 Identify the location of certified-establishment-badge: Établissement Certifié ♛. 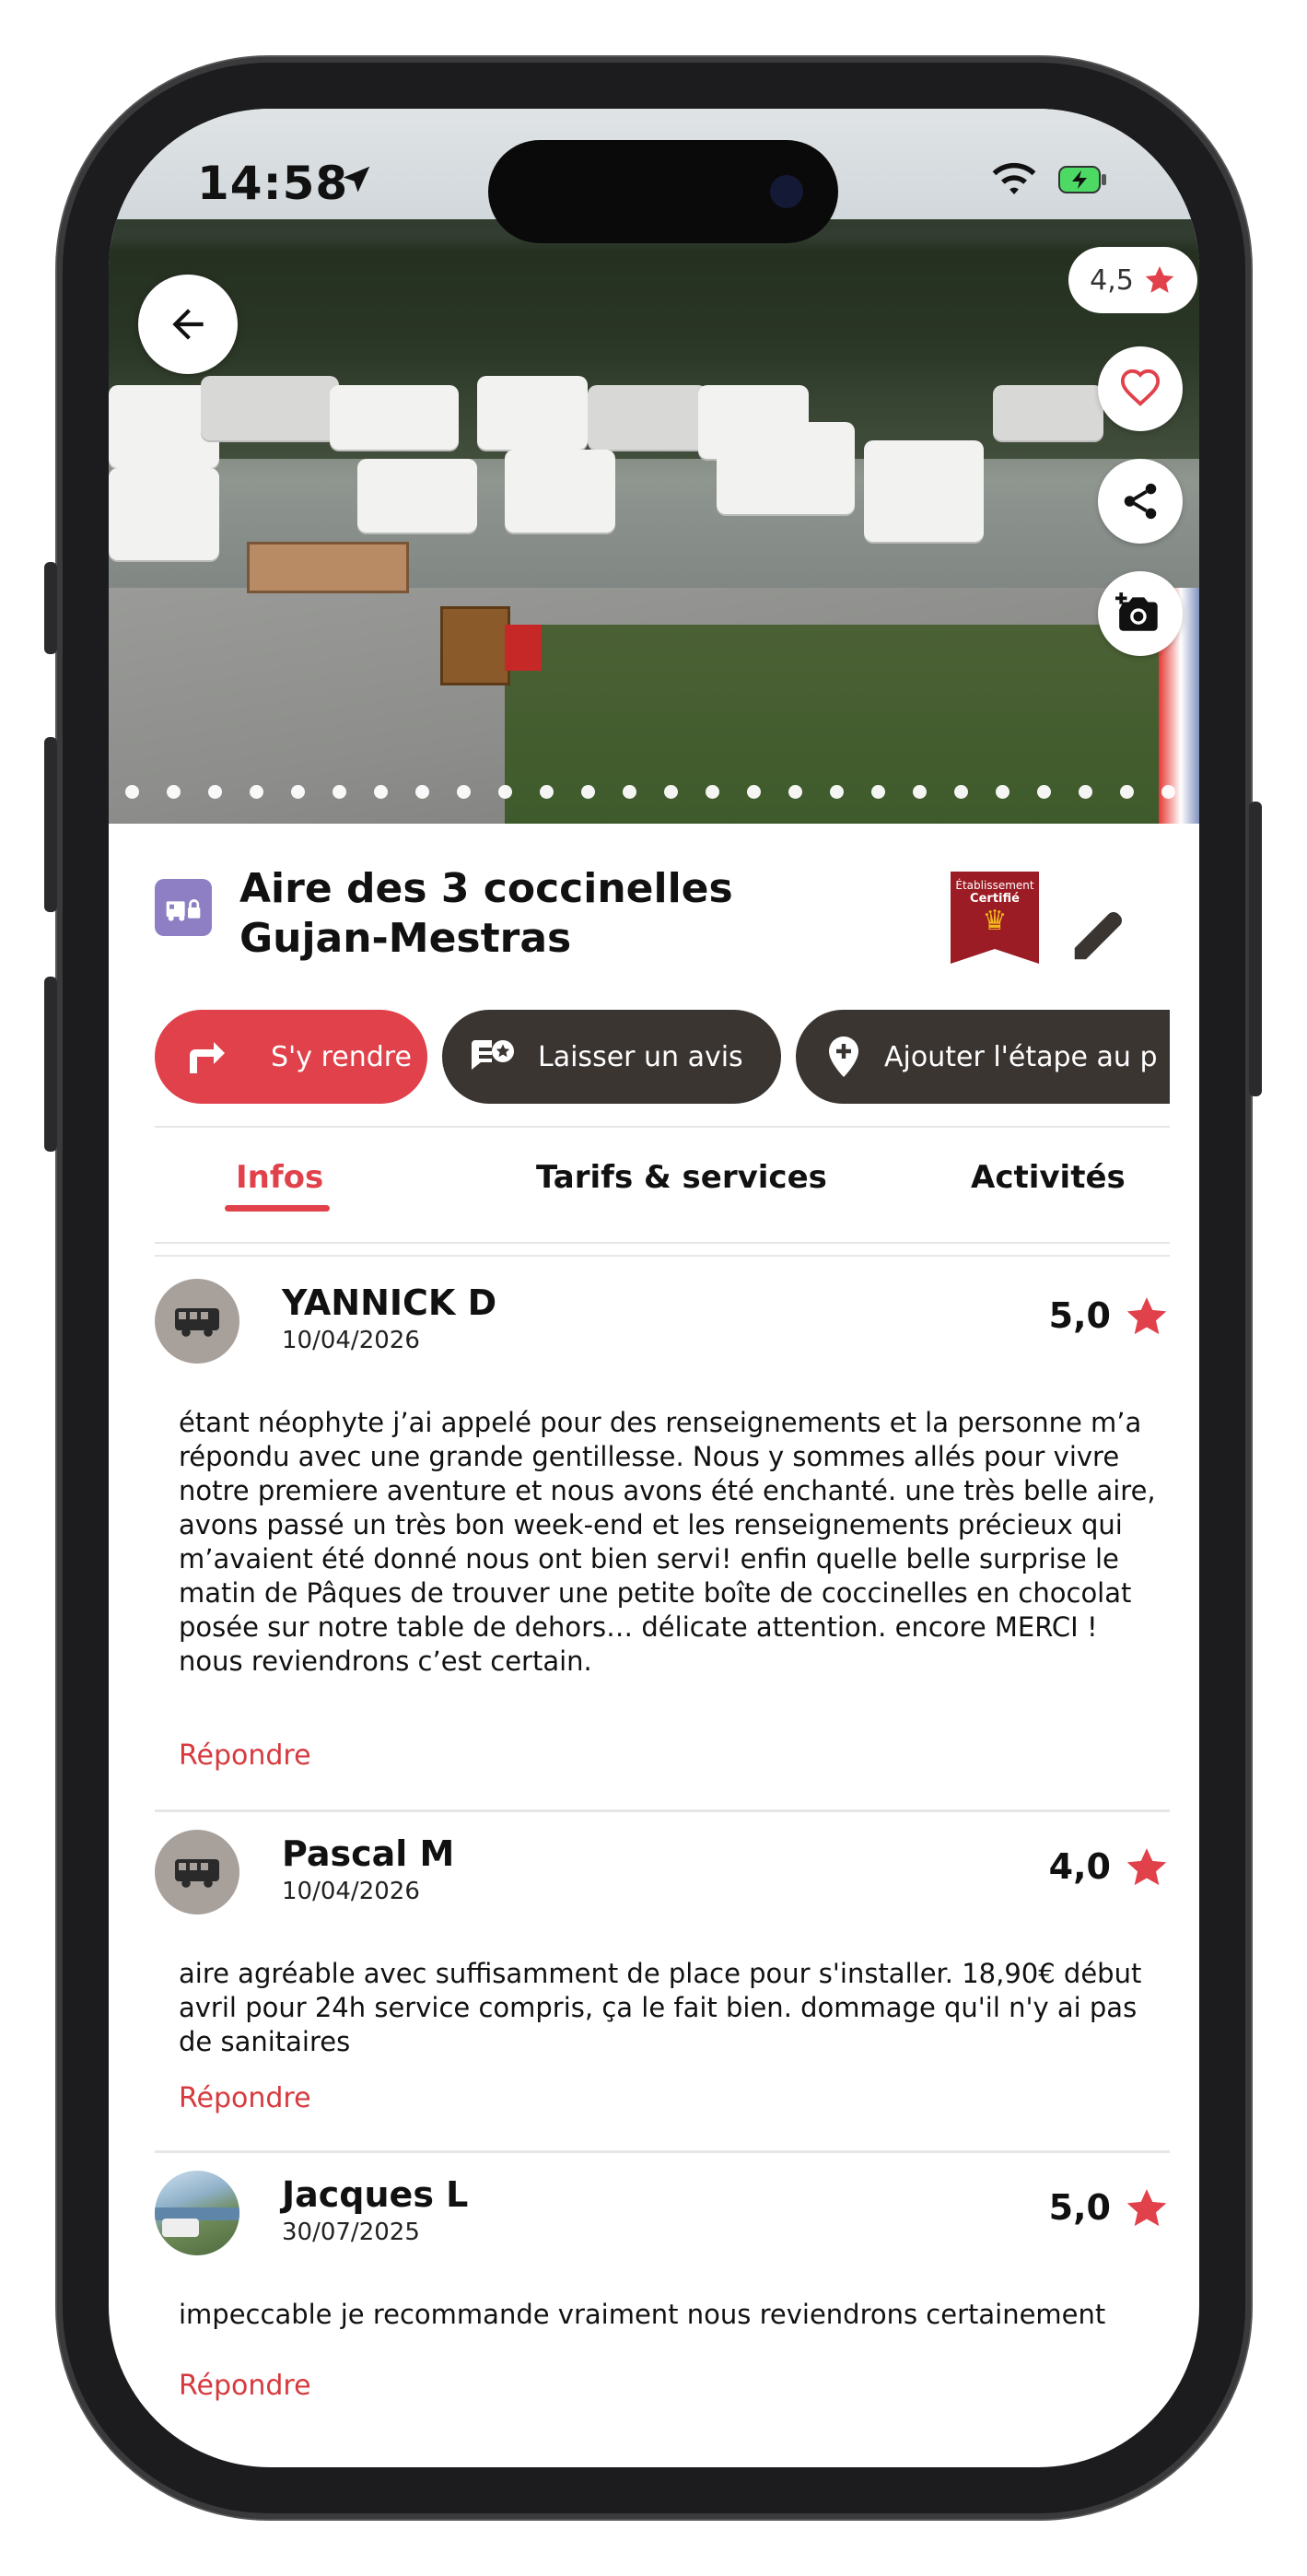
(995, 918).